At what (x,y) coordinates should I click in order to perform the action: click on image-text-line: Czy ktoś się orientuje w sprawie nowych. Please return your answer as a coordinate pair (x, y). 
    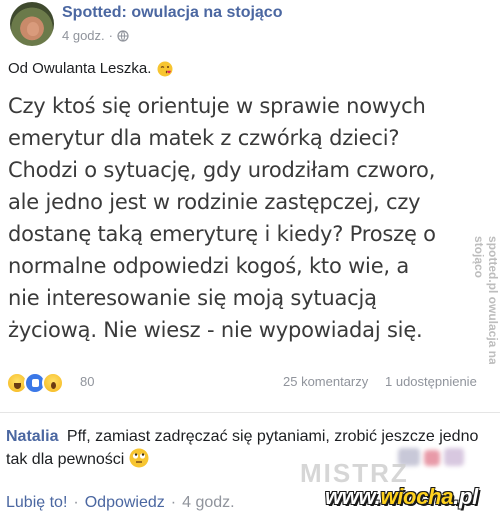
    Looking at the image, I should click on (217, 106).